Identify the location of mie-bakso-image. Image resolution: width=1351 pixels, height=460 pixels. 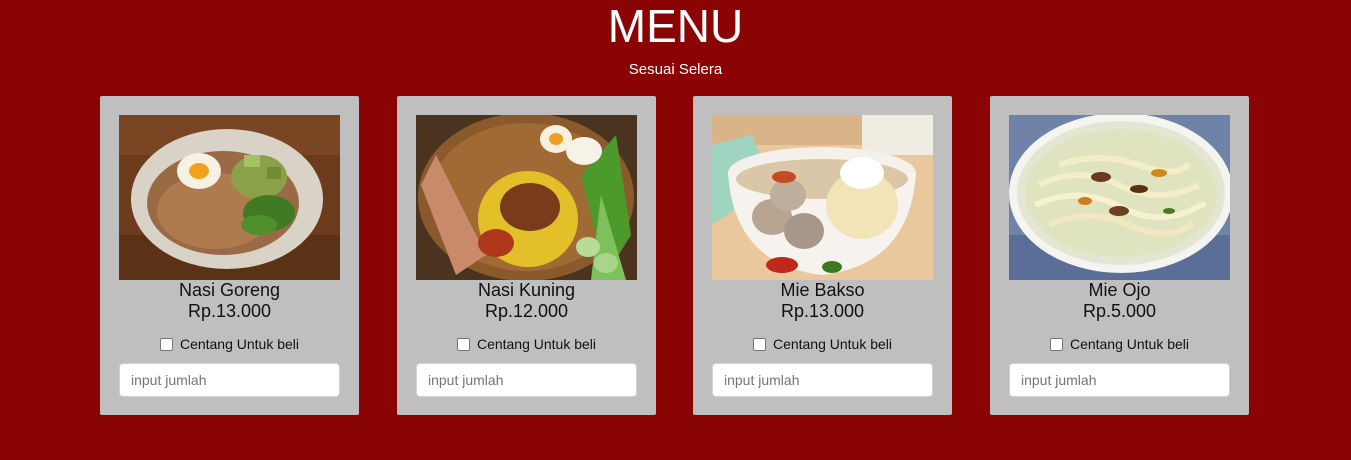
(822, 197).